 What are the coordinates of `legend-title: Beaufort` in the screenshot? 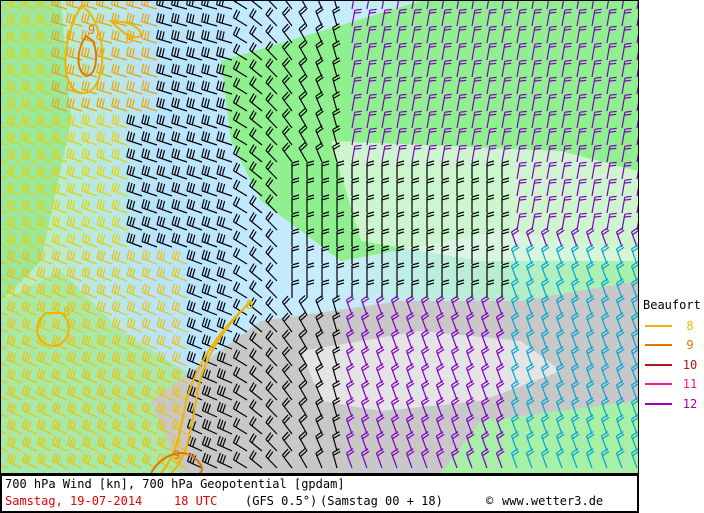 It's located at (672, 305).